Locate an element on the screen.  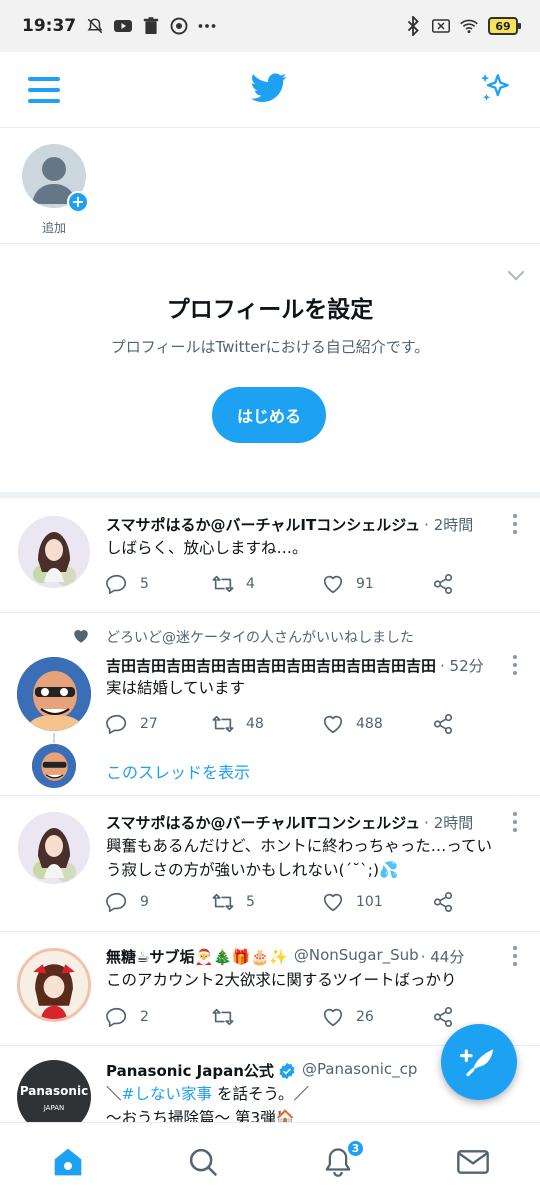
like-button: 488 is located at coordinates (352, 724).